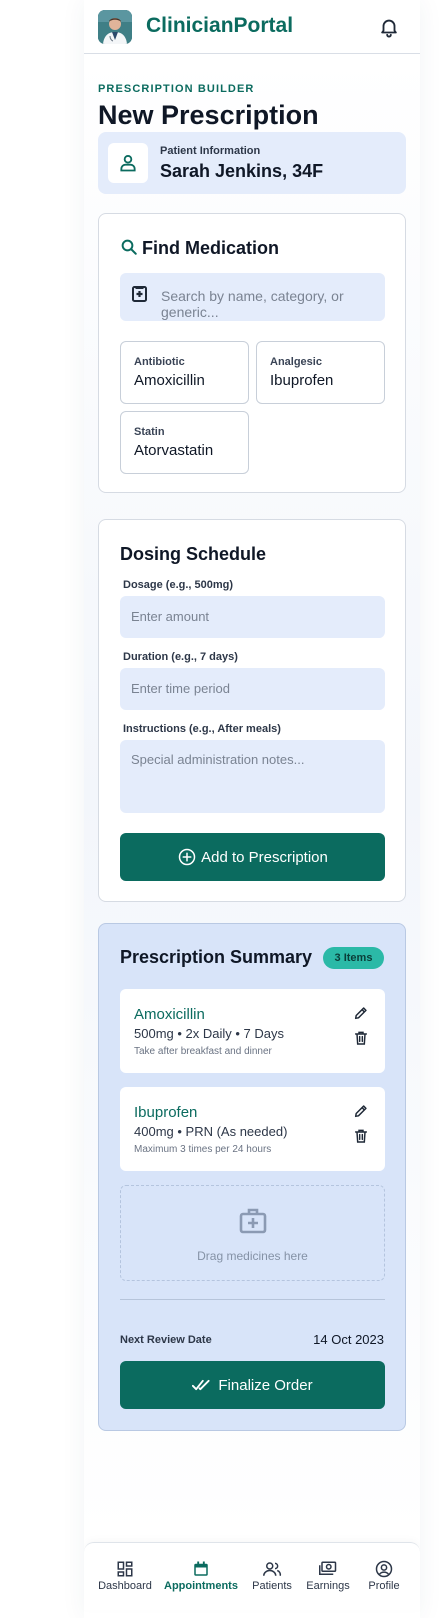 This screenshot has width=440, height=1618. I want to click on duration-input: Enter time period, so click(252, 689).